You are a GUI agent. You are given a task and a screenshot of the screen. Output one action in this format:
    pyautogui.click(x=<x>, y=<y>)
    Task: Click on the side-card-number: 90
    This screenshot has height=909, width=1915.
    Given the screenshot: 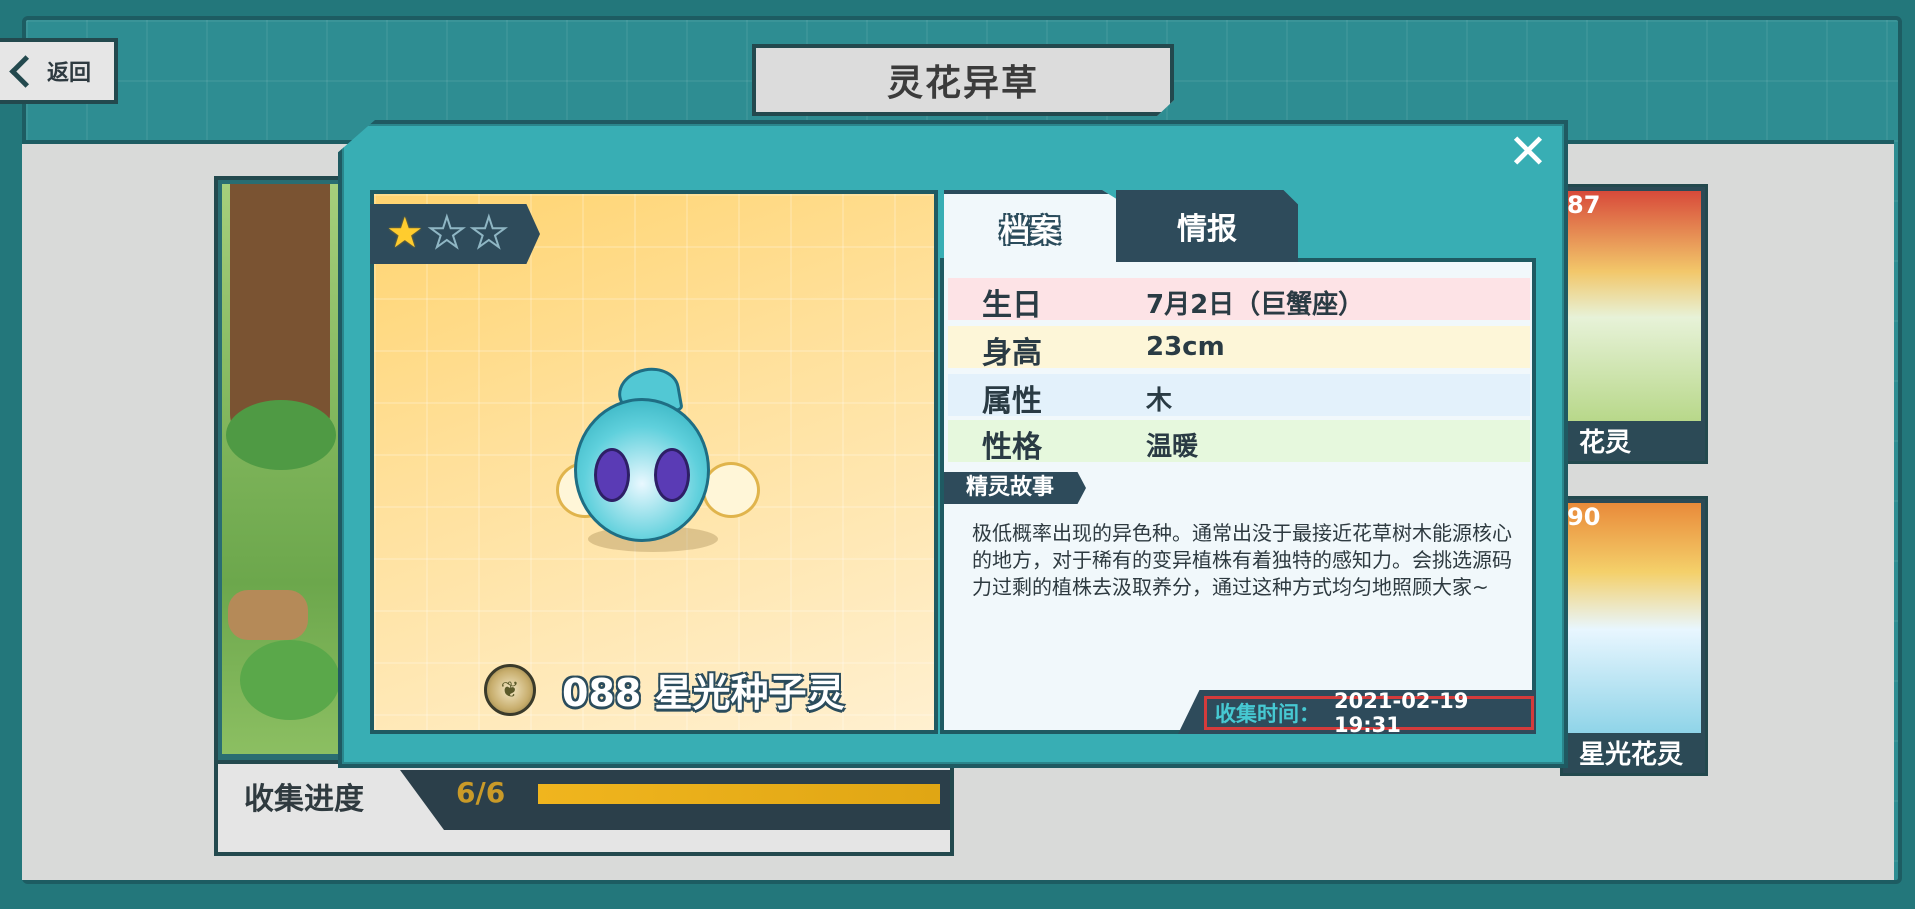 What is the action you would take?
    pyautogui.click(x=1584, y=517)
    